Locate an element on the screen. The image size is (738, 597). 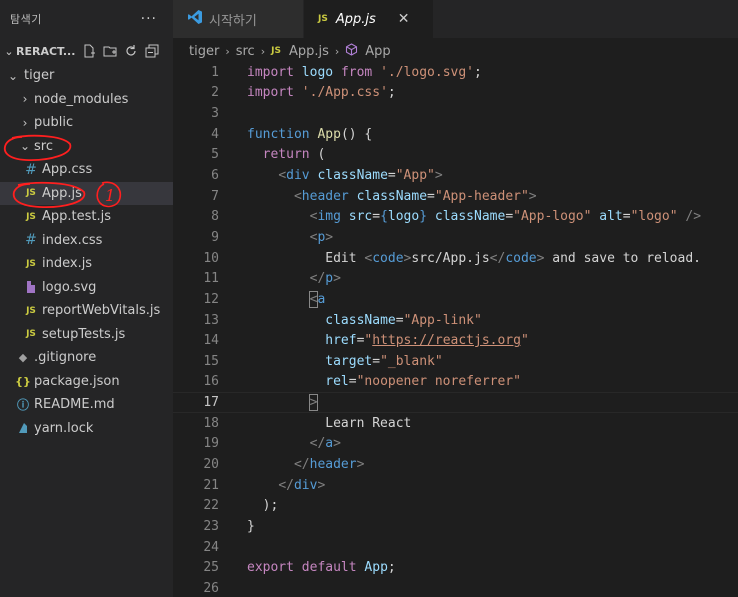
code-line: 1 import logo from './logo.svg'; is located at coordinates (455, 72).